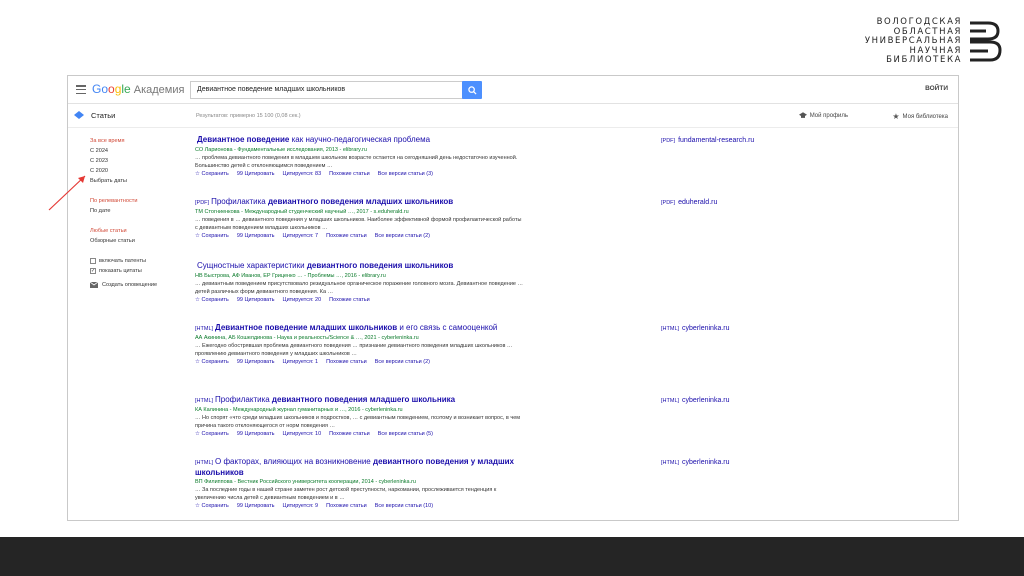  What do you see at coordinates (159, 90) in the screenshot?
I see `logo-subtitle: Академия` at bounding box center [159, 90].